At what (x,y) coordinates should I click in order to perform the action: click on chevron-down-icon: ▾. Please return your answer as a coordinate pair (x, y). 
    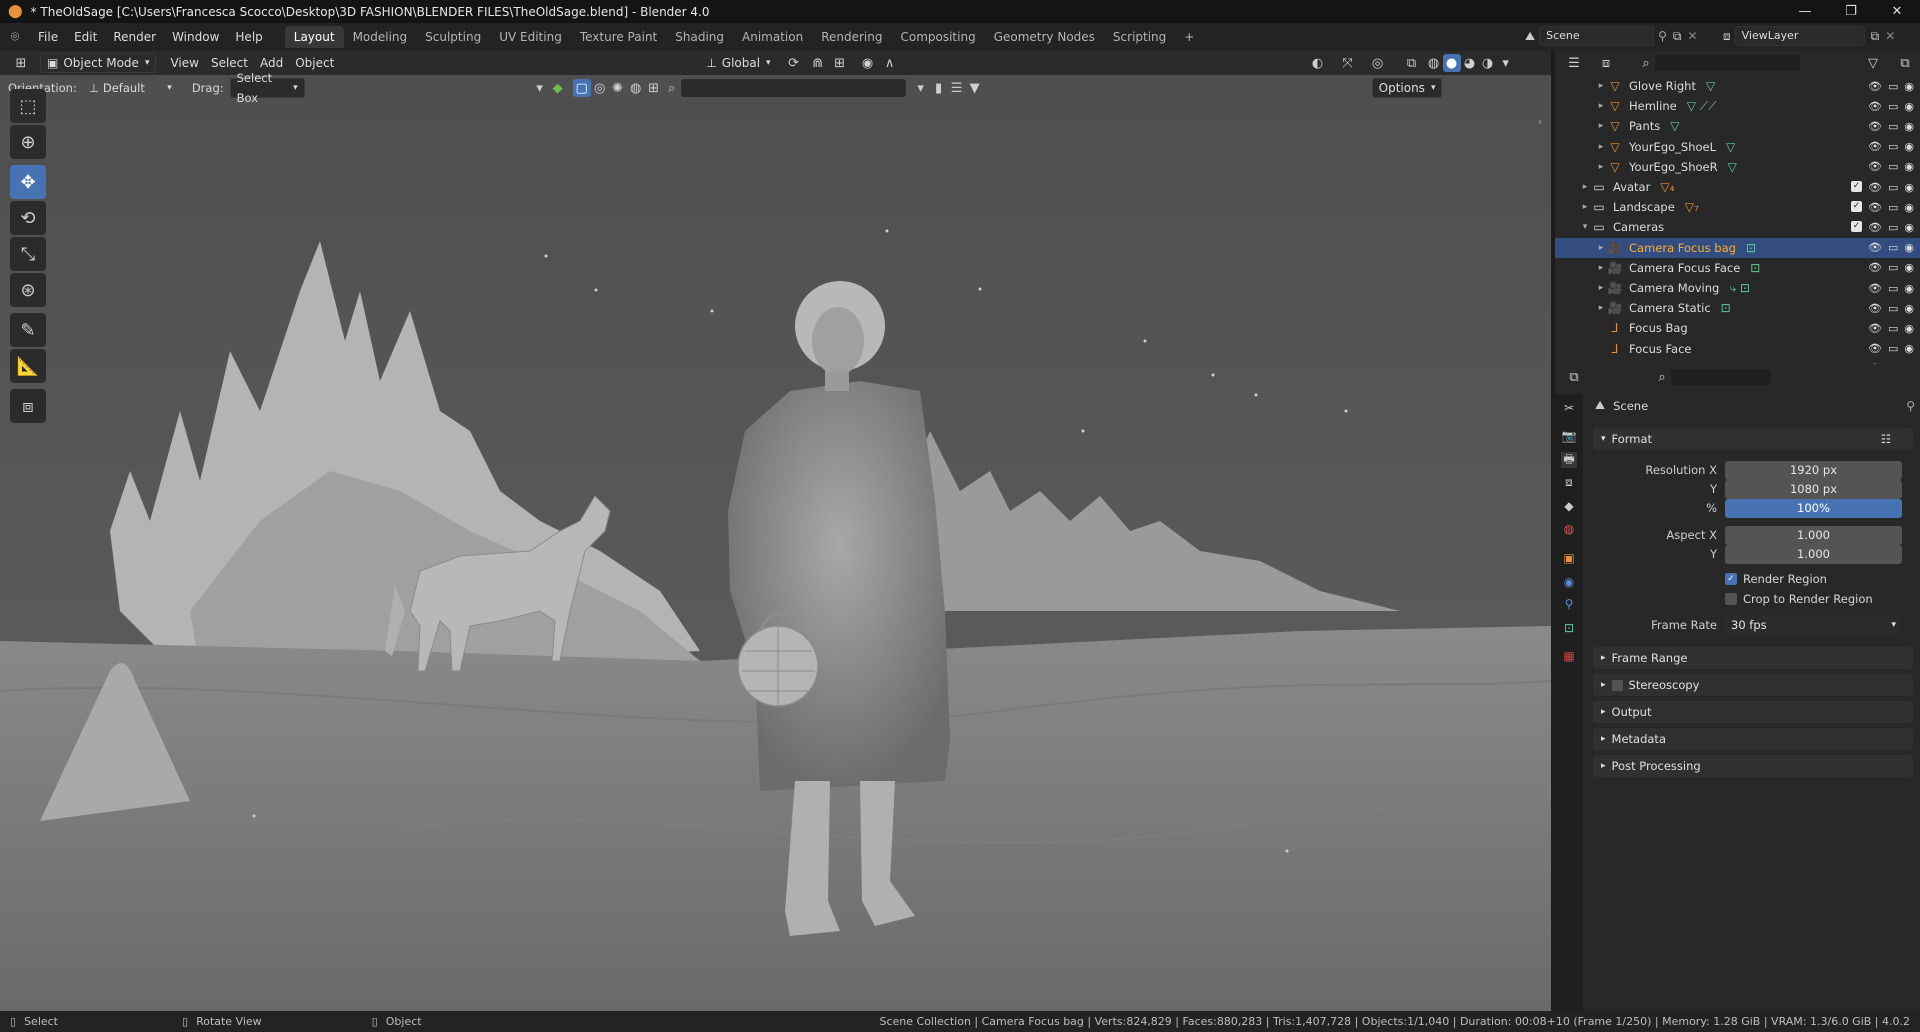
    Looking at the image, I should click on (921, 88).